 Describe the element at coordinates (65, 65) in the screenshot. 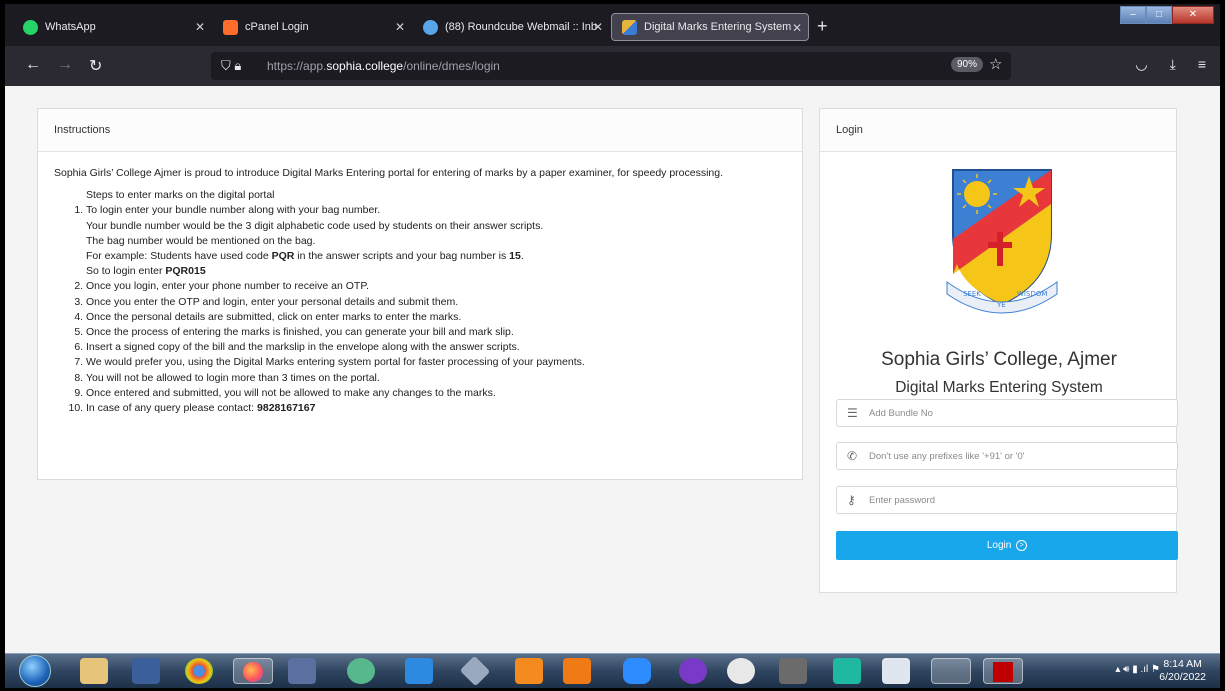

I see `forward-button: →` at that location.